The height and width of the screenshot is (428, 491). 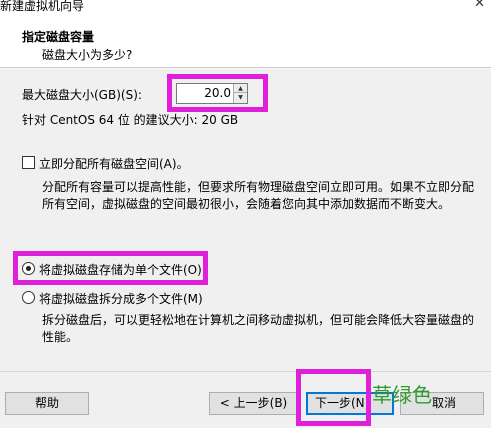 I want to click on close-icon: ✕, so click(x=479, y=5).